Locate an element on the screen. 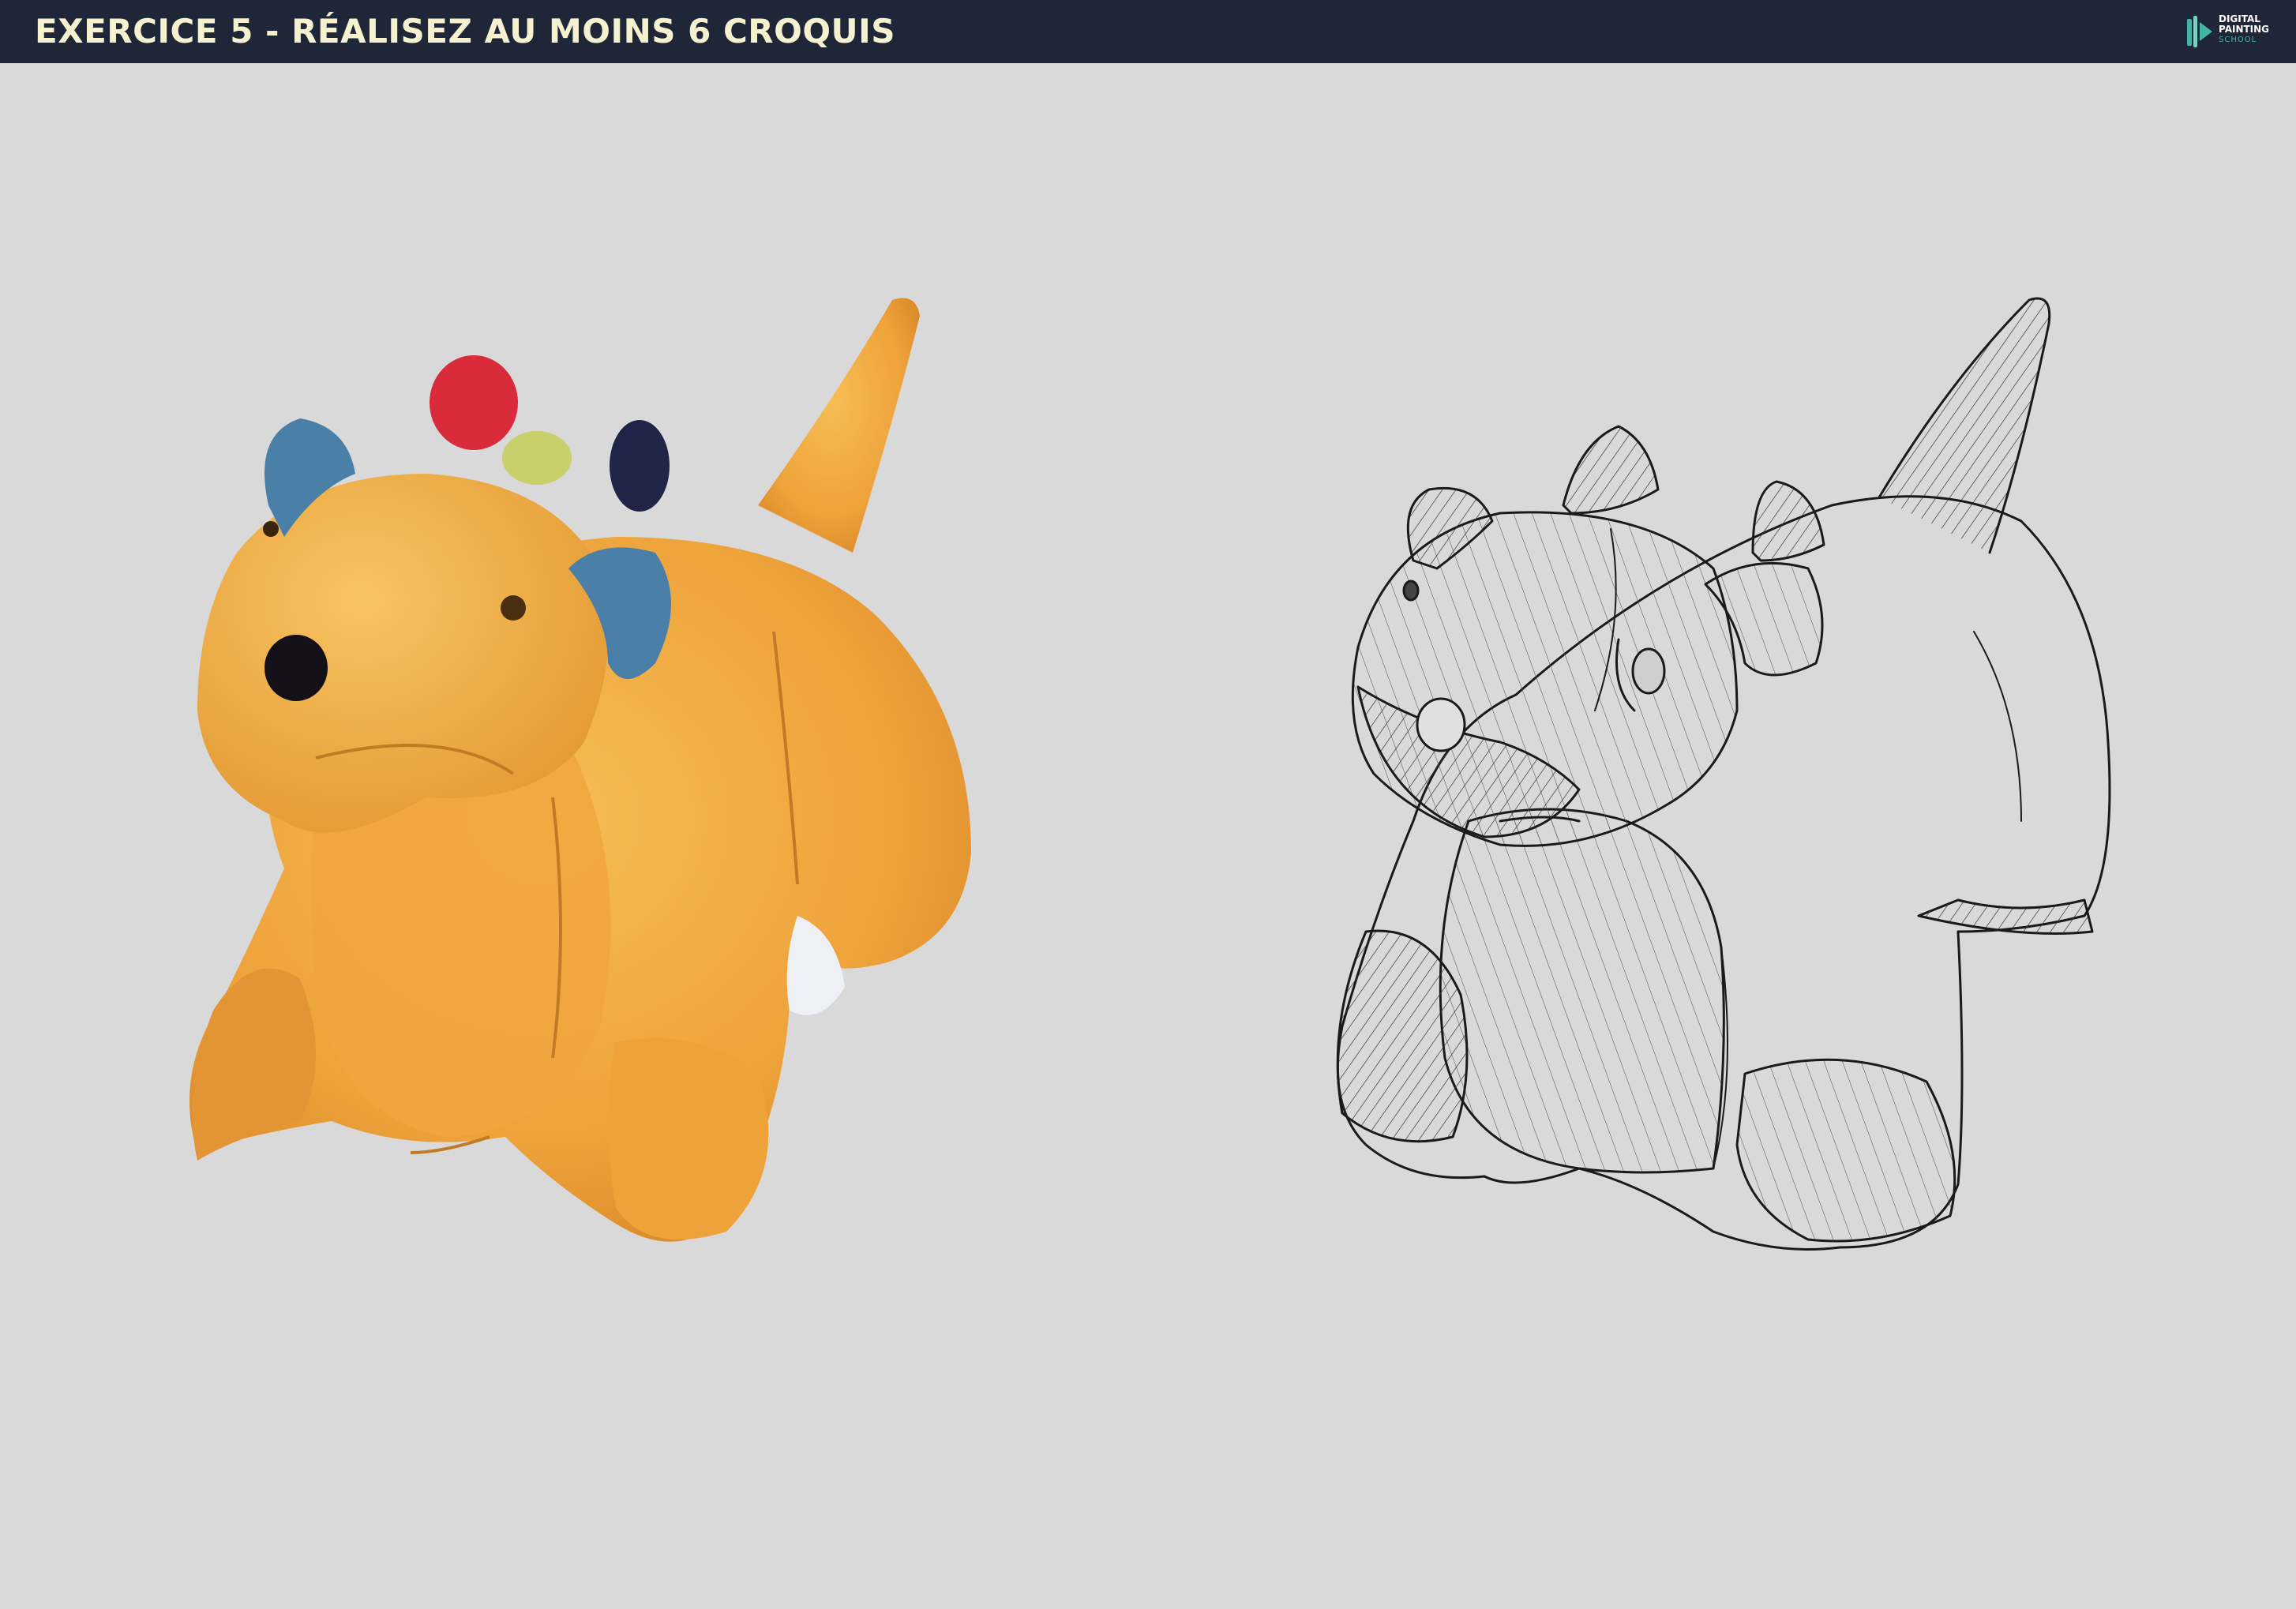  sketch-spike-top is located at coordinates (1611, 470).